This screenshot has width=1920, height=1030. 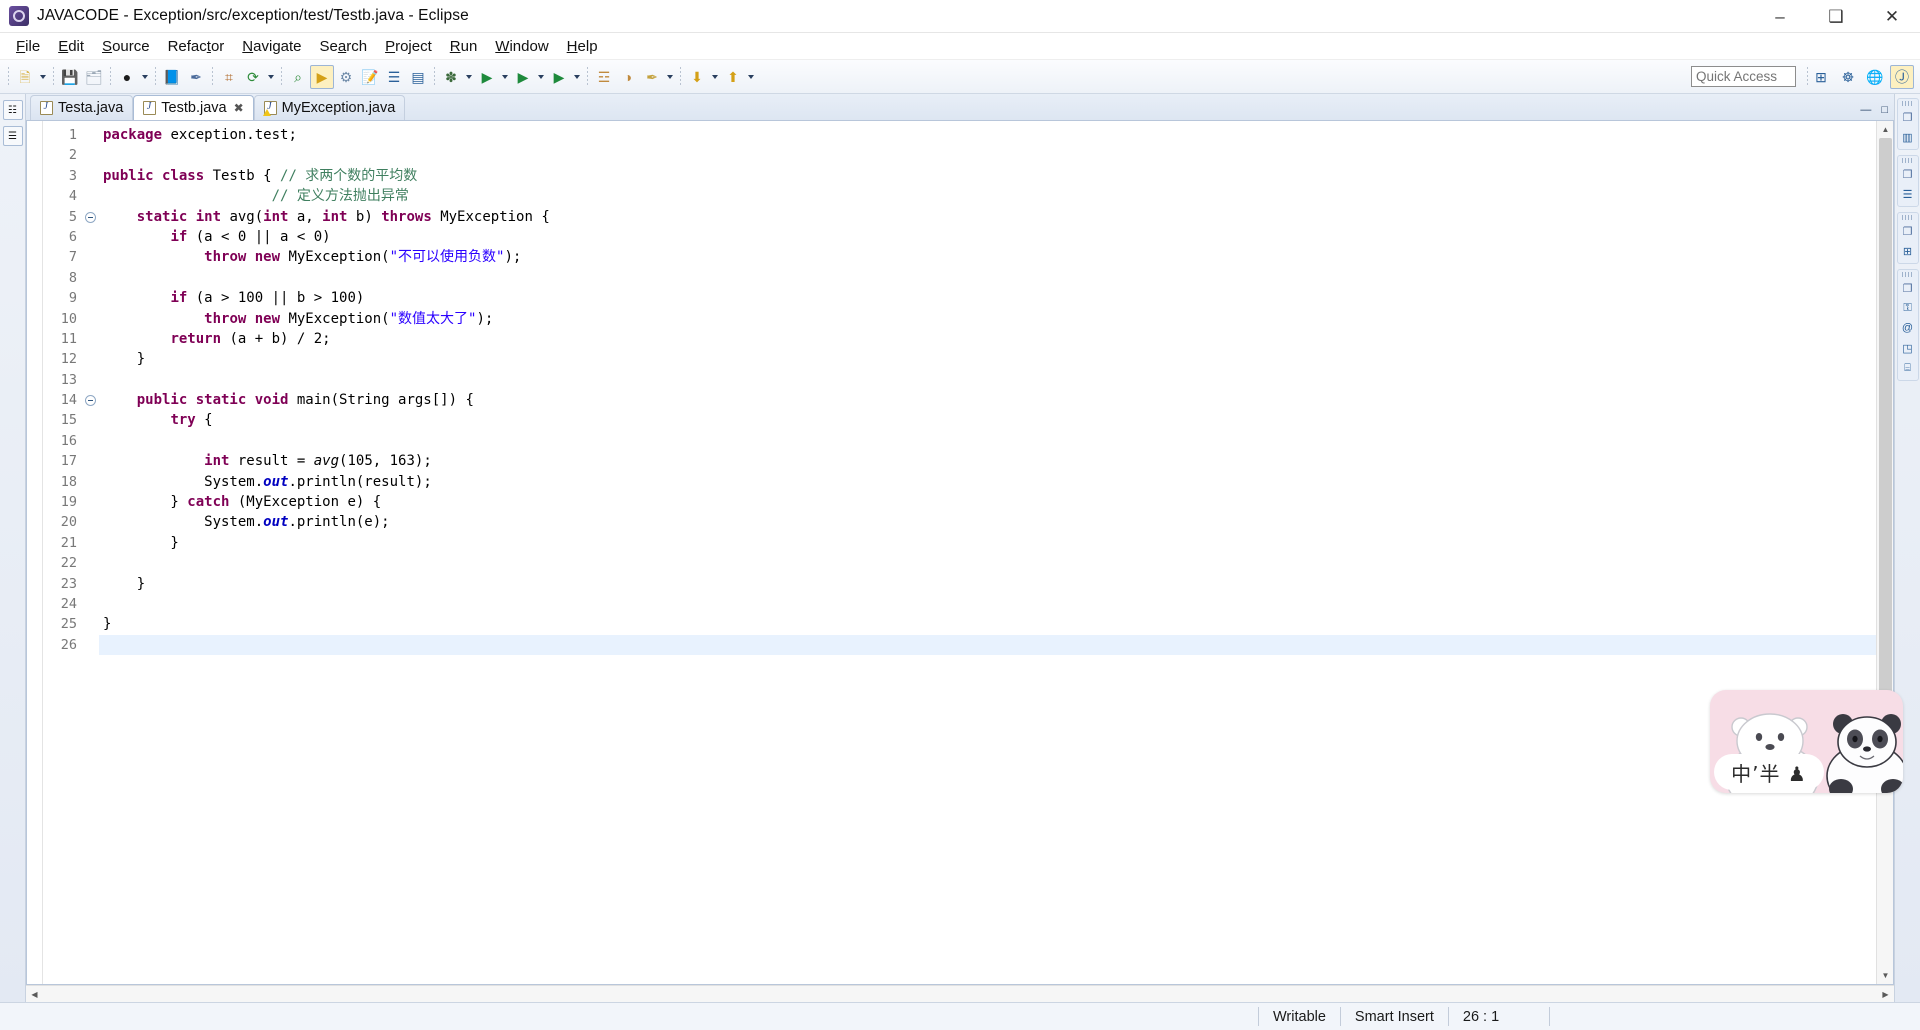 I want to click on external-tools-button: ⚙, so click(x=346, y=77).